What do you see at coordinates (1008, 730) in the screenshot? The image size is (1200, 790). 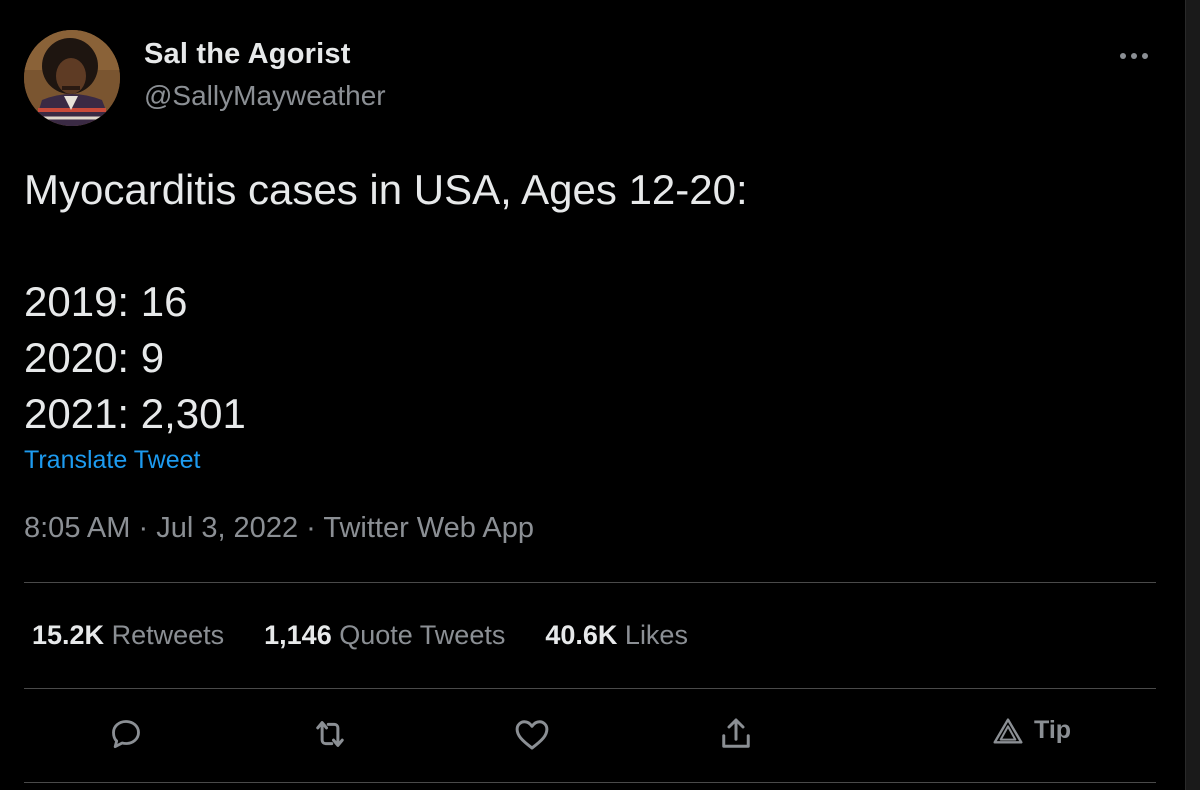 I see `tip-icon` at bounding box center [1008, 730].